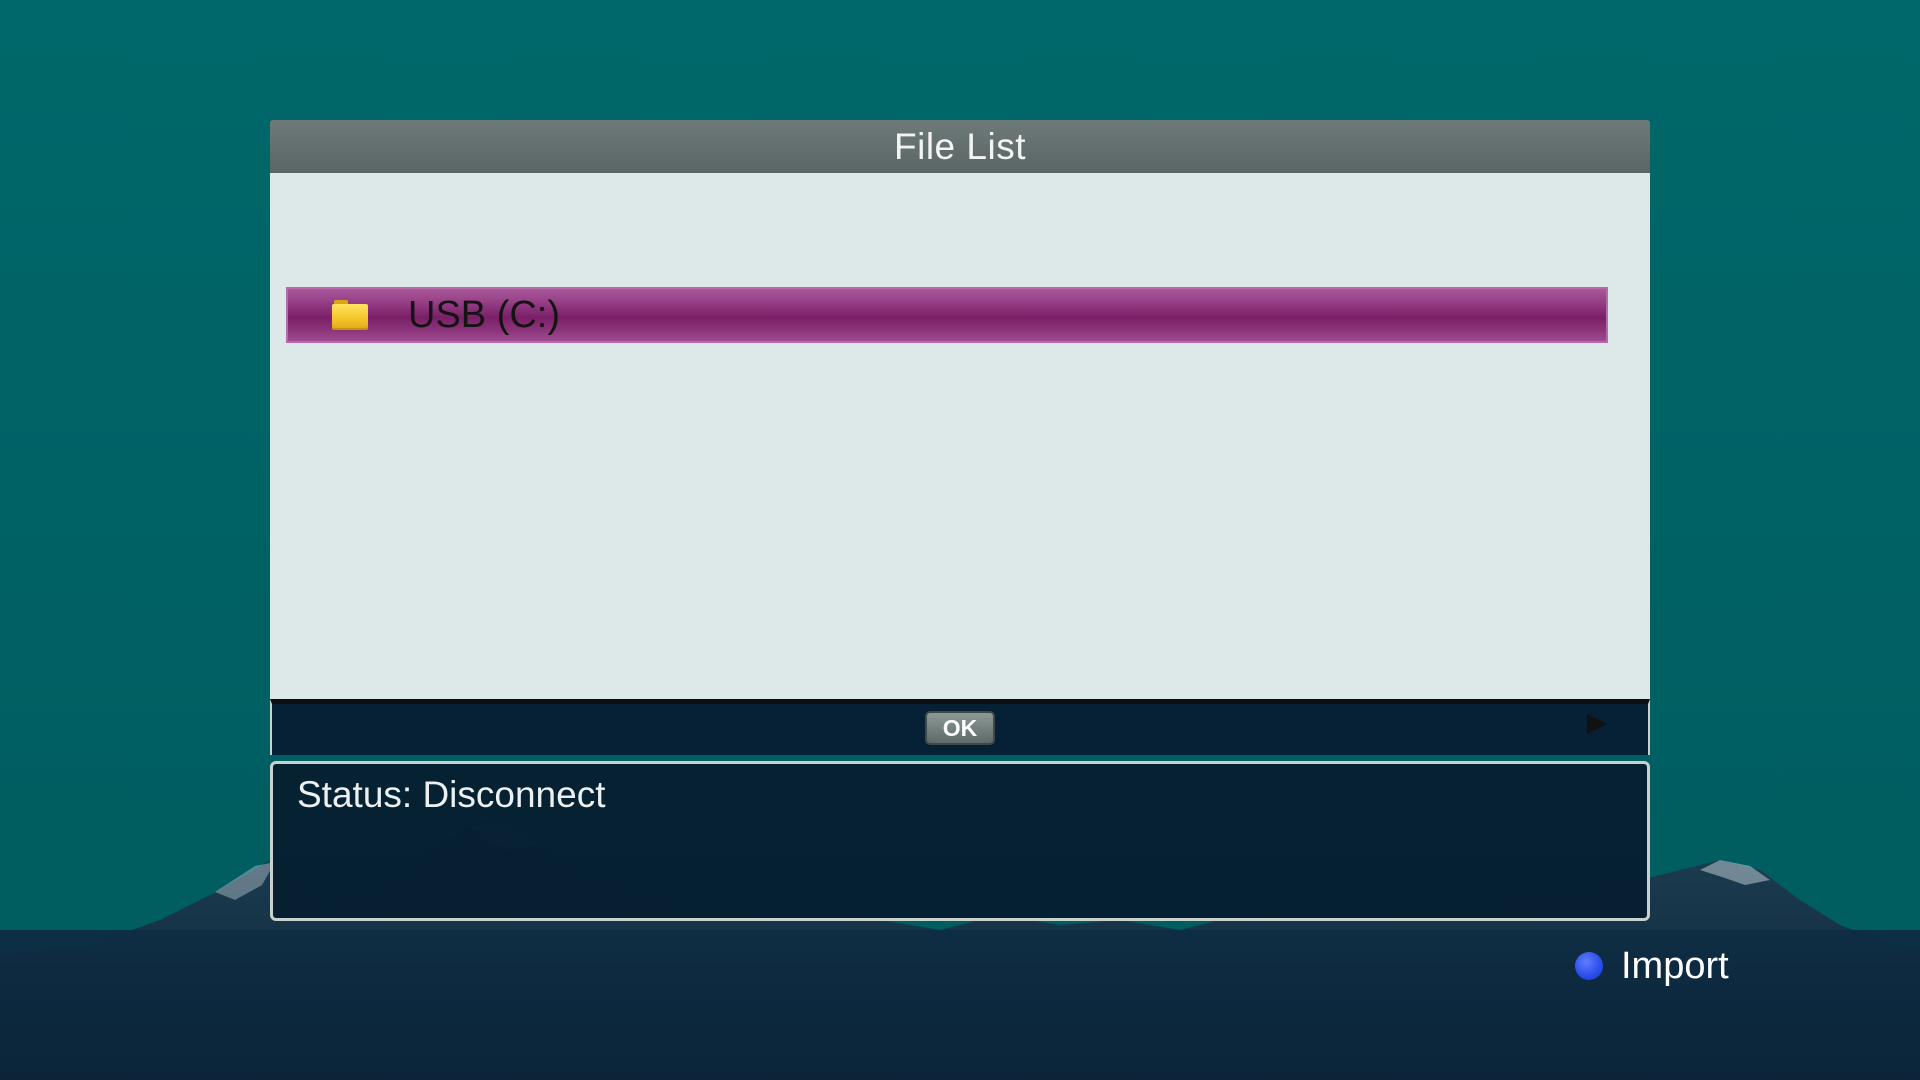 The image size is (1920, 1080). Describe the element at coordinates (960, 728) in the screenshot. I see `ok-button: OK` at that location.